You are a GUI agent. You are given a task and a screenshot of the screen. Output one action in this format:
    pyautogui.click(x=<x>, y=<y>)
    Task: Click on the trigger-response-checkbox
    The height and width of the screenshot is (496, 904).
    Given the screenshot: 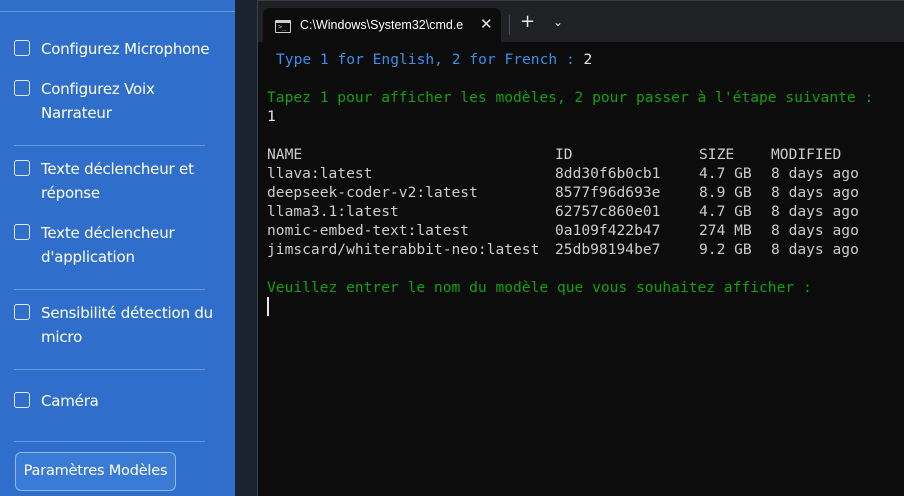 What is the action you would take?
    pyautogui.click(x=22, y=168)
    